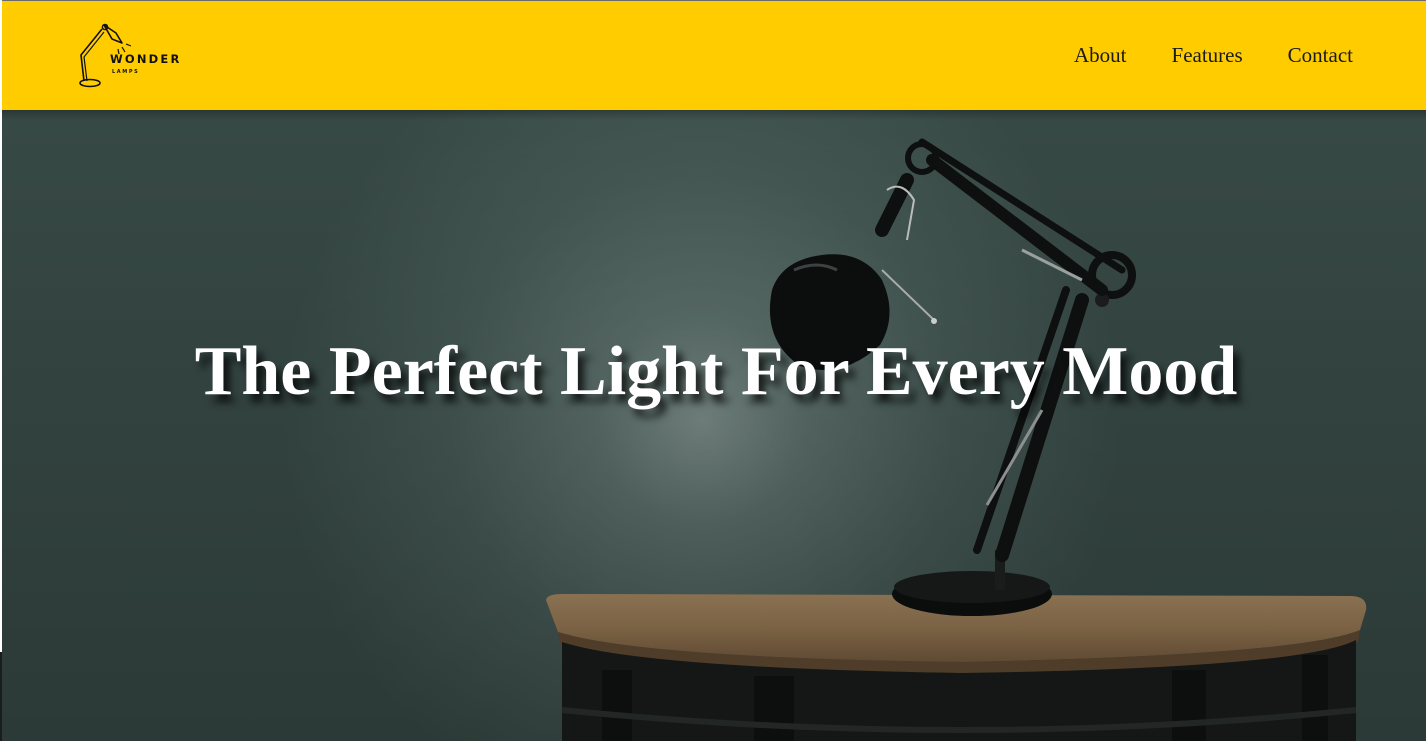 This screenshot has height=741, width=1426. Describe the element at coordinates (1100, 55) in the screenshot. I see `nav-link-about: About` at that location.